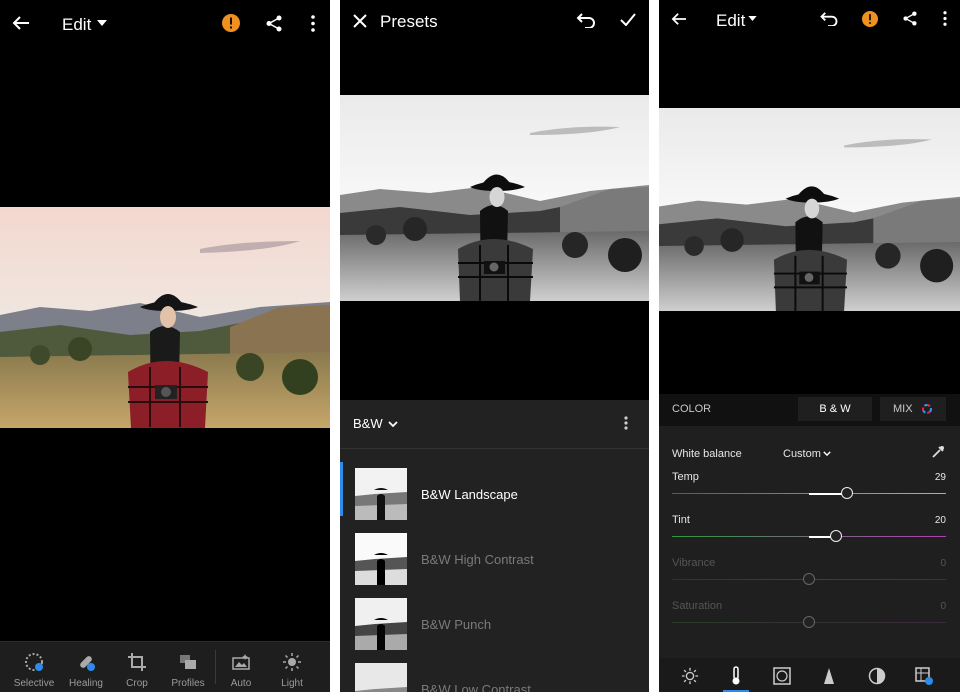 This screenshot has width=960, height=692. I want to click on tool-label: Auto, so click(241, 683).